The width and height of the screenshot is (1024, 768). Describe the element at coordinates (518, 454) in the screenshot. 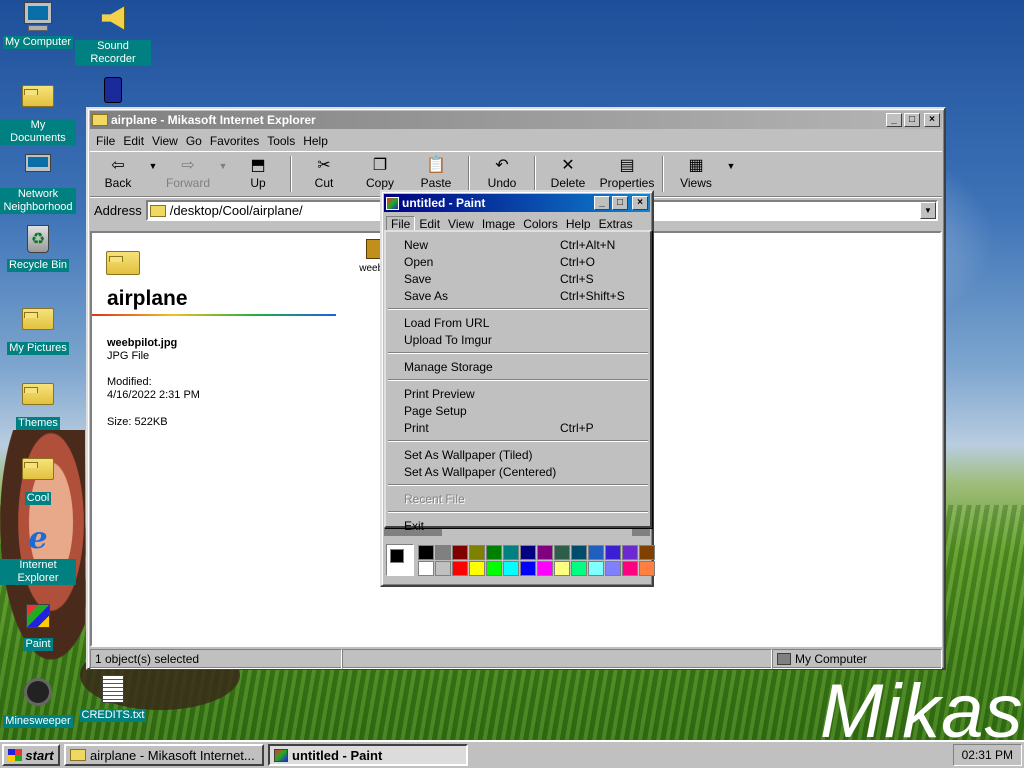

I see `menu-item-wallpaper-tiled: Set As Wallpaper (Tiled)` at that location.